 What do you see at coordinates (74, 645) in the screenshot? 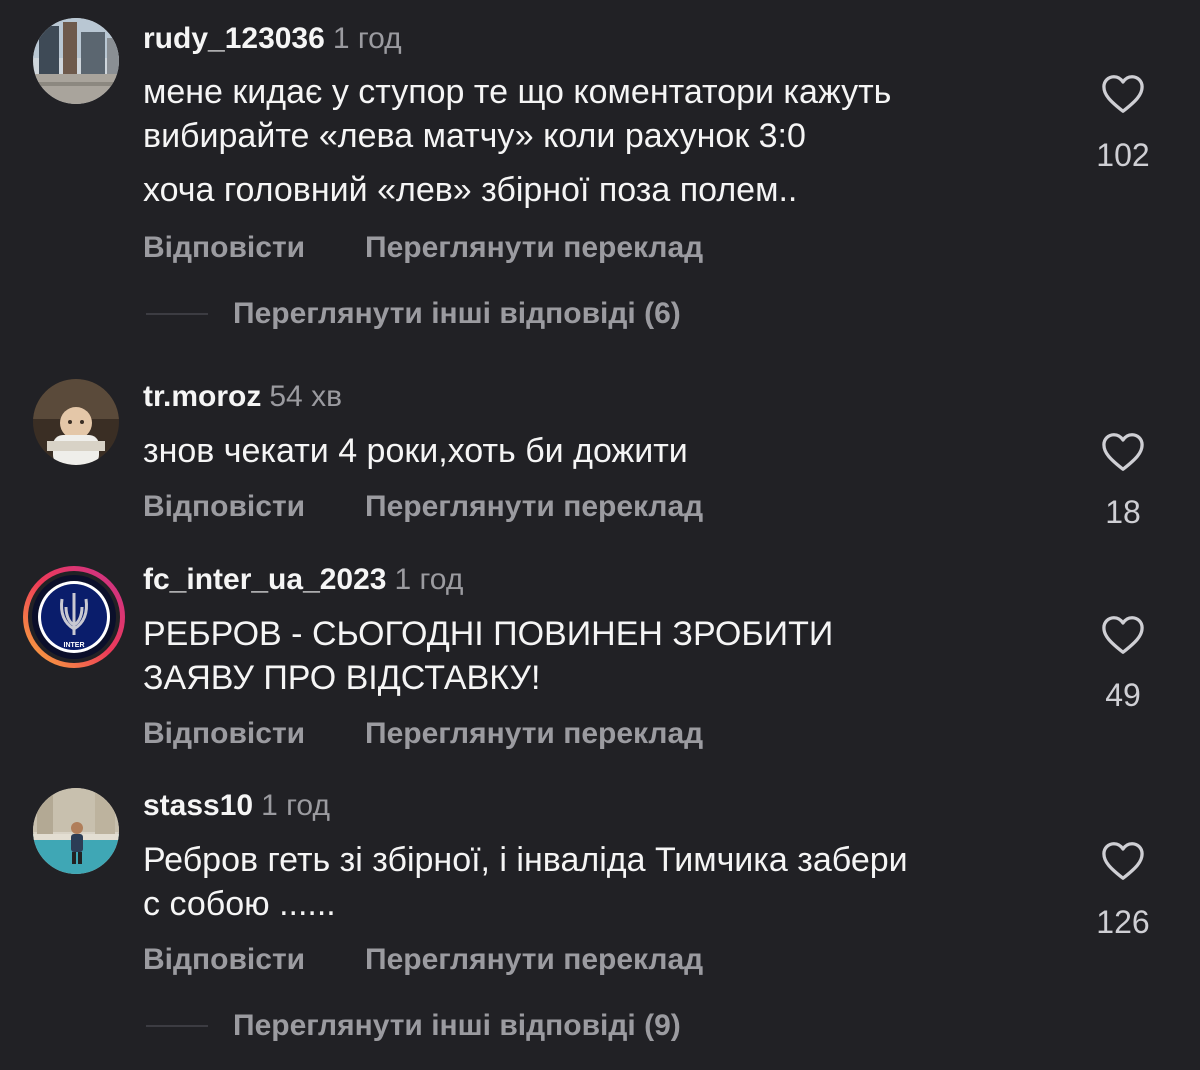
I see `avatar-logo-text: INTER` at bounding box center [74, 645].